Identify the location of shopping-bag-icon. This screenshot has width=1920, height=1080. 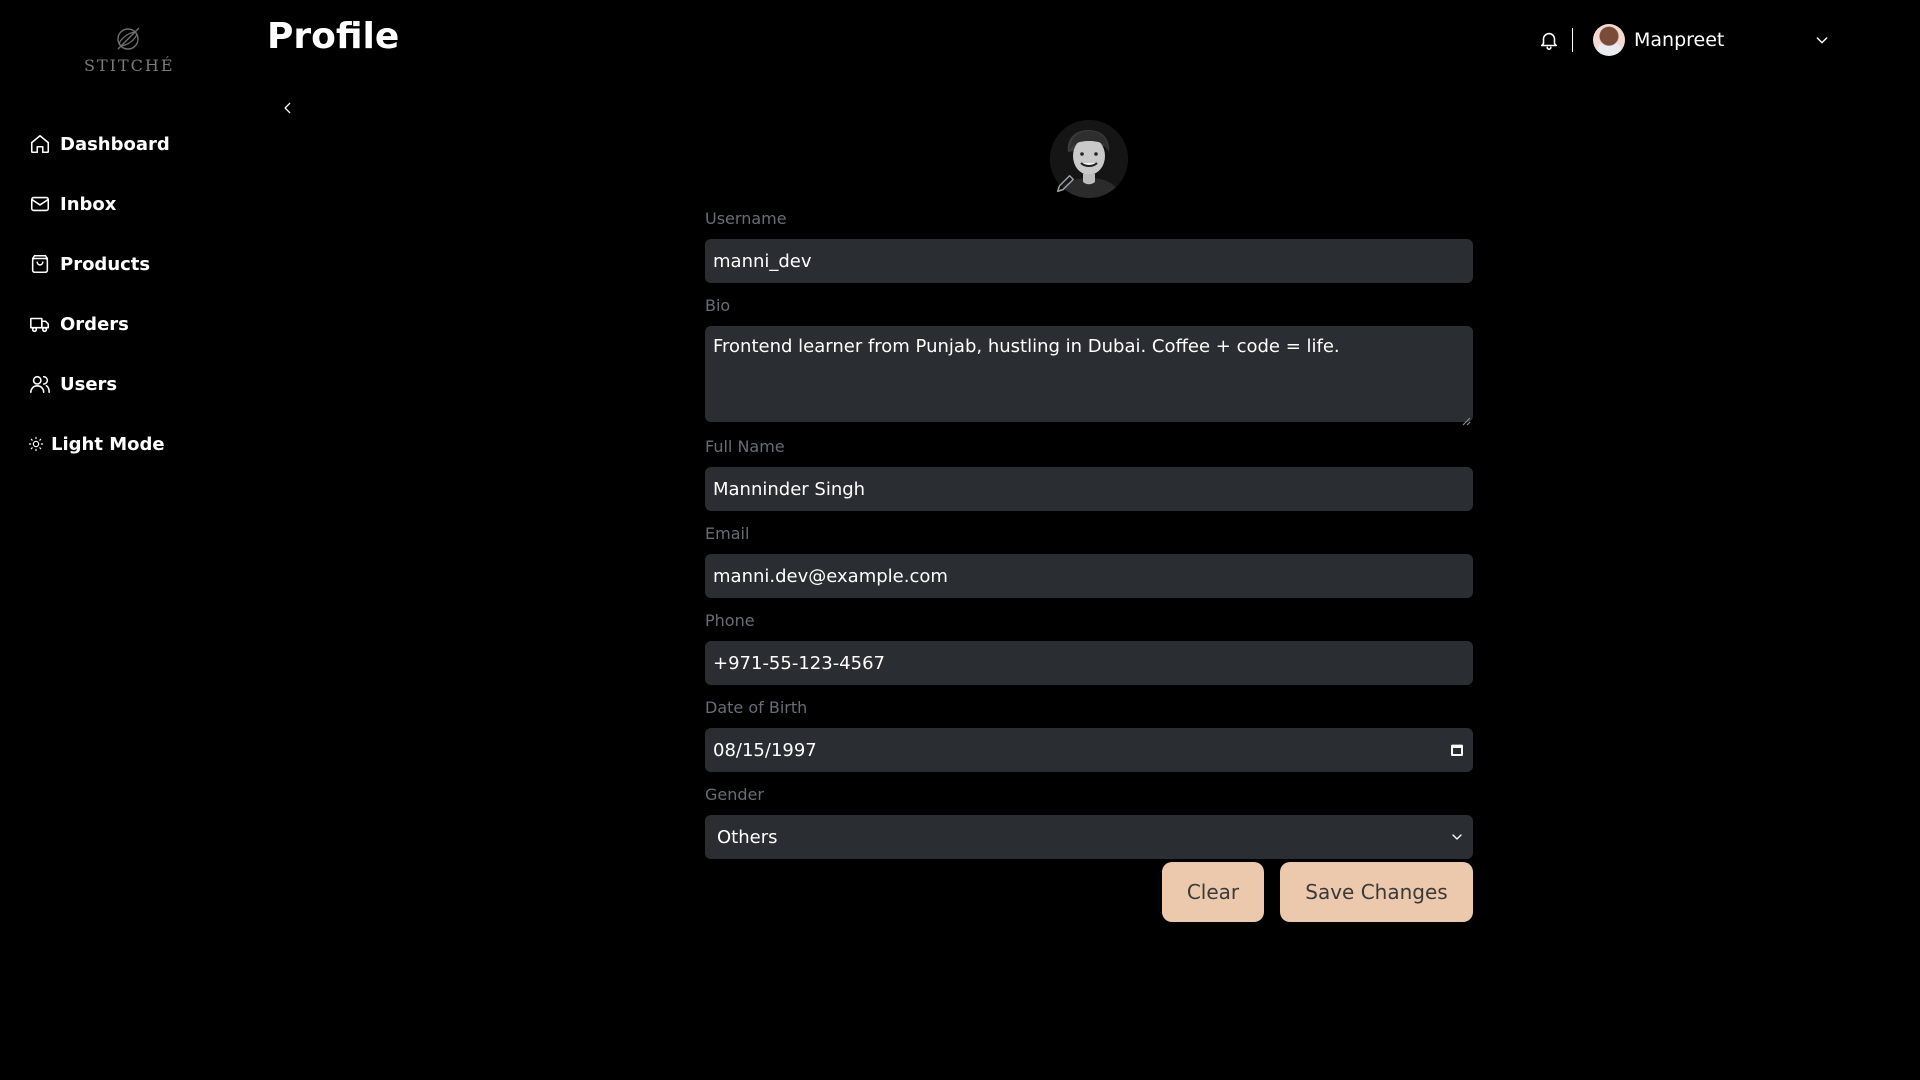
(40, 264).